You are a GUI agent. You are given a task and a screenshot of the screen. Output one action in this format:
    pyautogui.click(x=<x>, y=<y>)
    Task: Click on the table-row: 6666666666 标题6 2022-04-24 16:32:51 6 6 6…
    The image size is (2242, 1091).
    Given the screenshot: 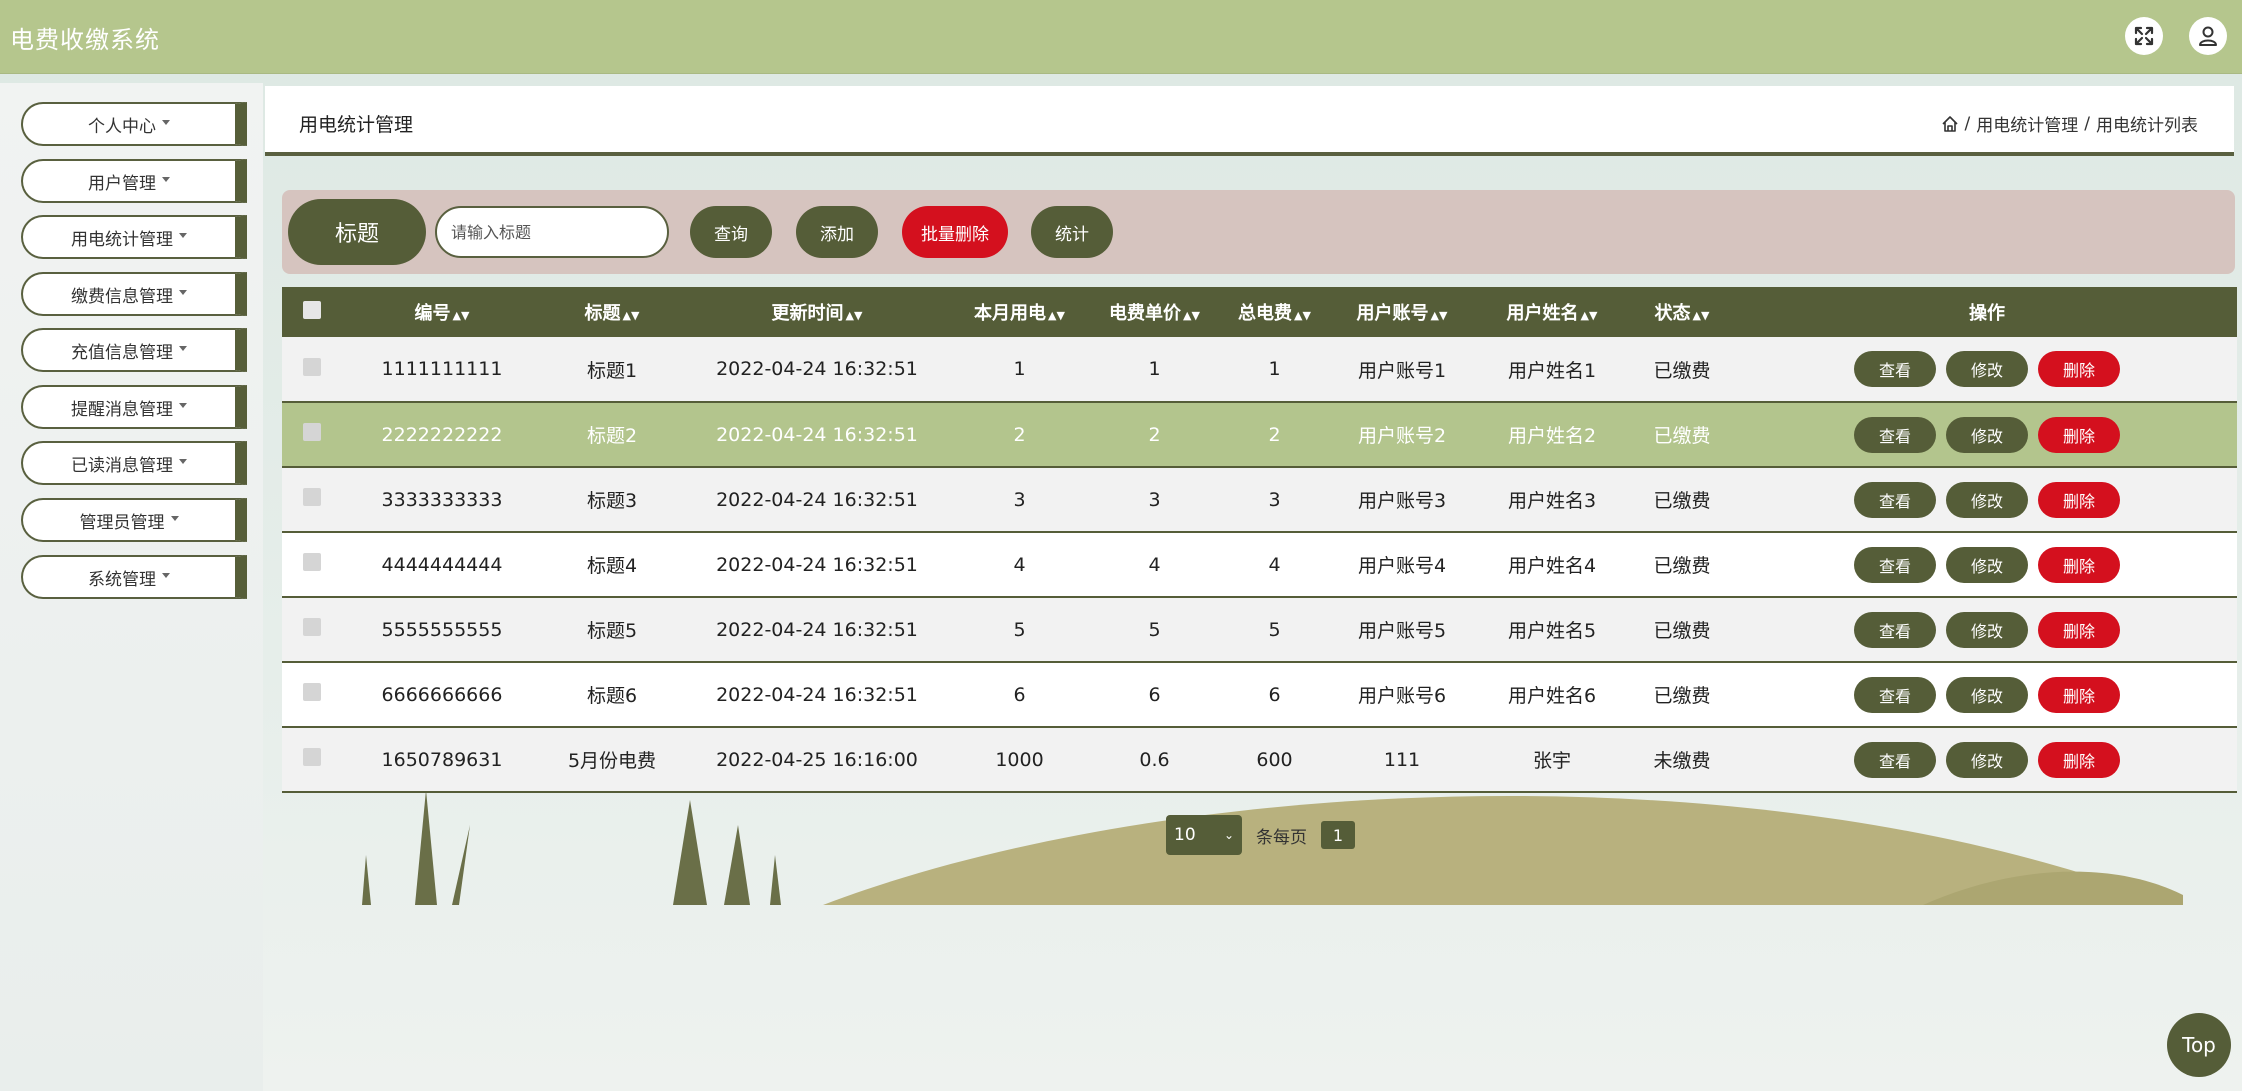 What is the action you would take?
    pyautogui.click(x=1259, y=694)
    